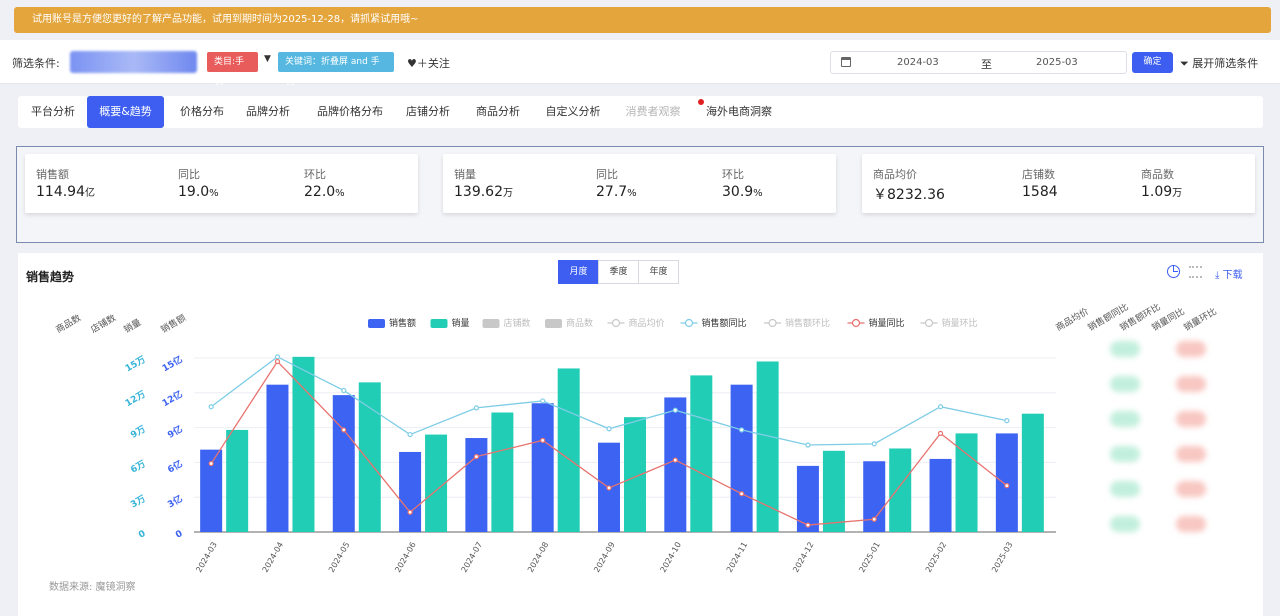  Describe the element at coordinates (268, 112) in the screenshot. I see `tab-3: 品牌分析` at that location.